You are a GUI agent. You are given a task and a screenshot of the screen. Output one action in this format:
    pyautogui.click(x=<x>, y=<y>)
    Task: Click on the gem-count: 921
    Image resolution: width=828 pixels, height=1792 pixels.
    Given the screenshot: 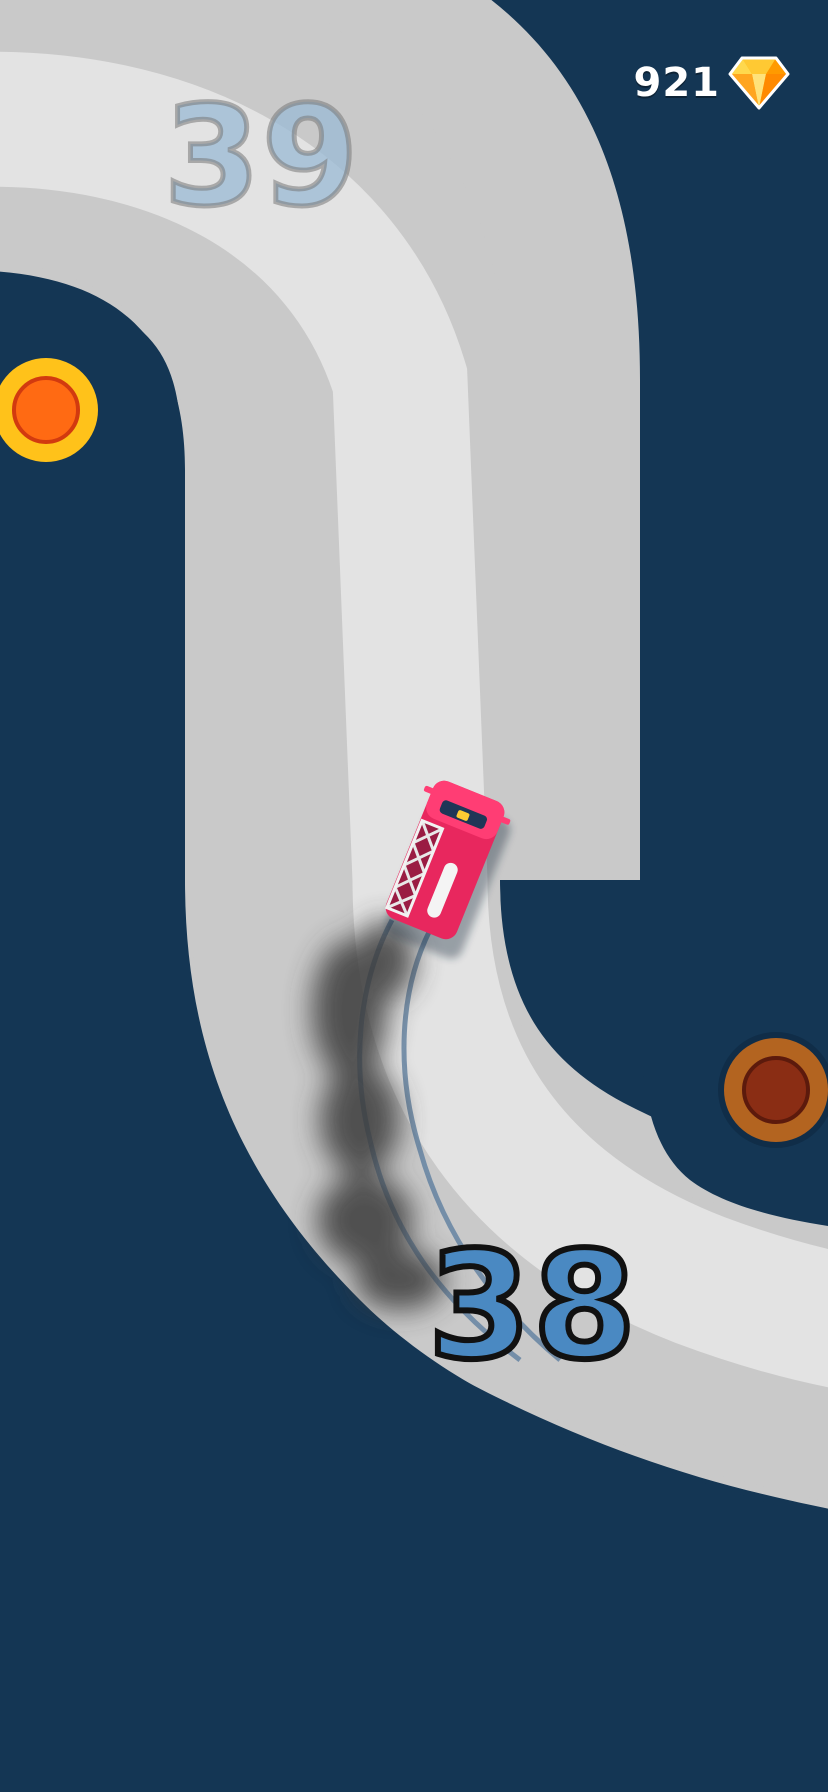 What is the action you would take?
    pyautogui.click(x=676, y=83)
    